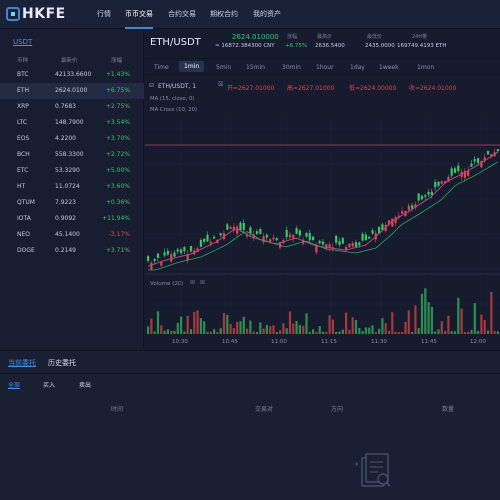 The height and width of the screenshot is (500, 500). Describe the element at coordinates (72, 91) in the screenshot. I see `market-row-eth: ETH 2624.0100 +6.75%` at that location.